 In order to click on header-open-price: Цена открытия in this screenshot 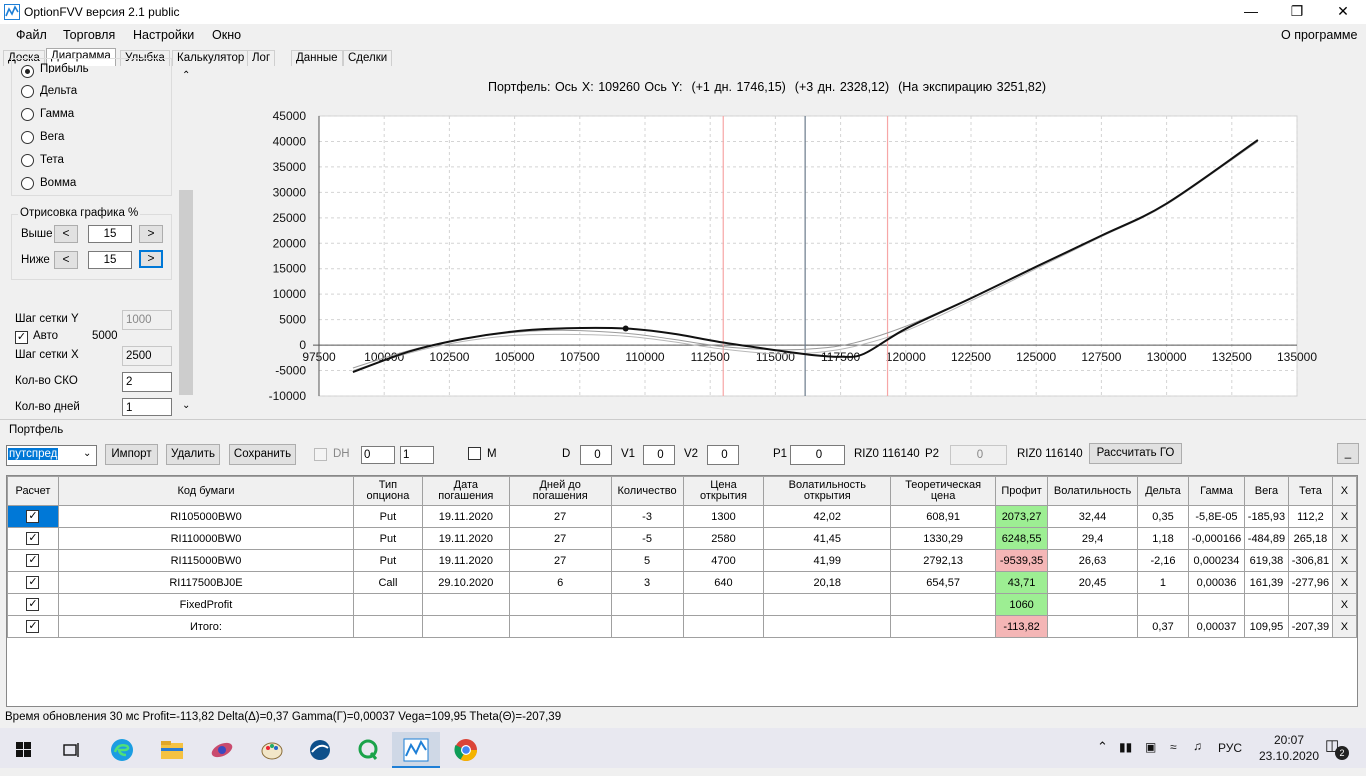, I will do `click(723, 491)`.